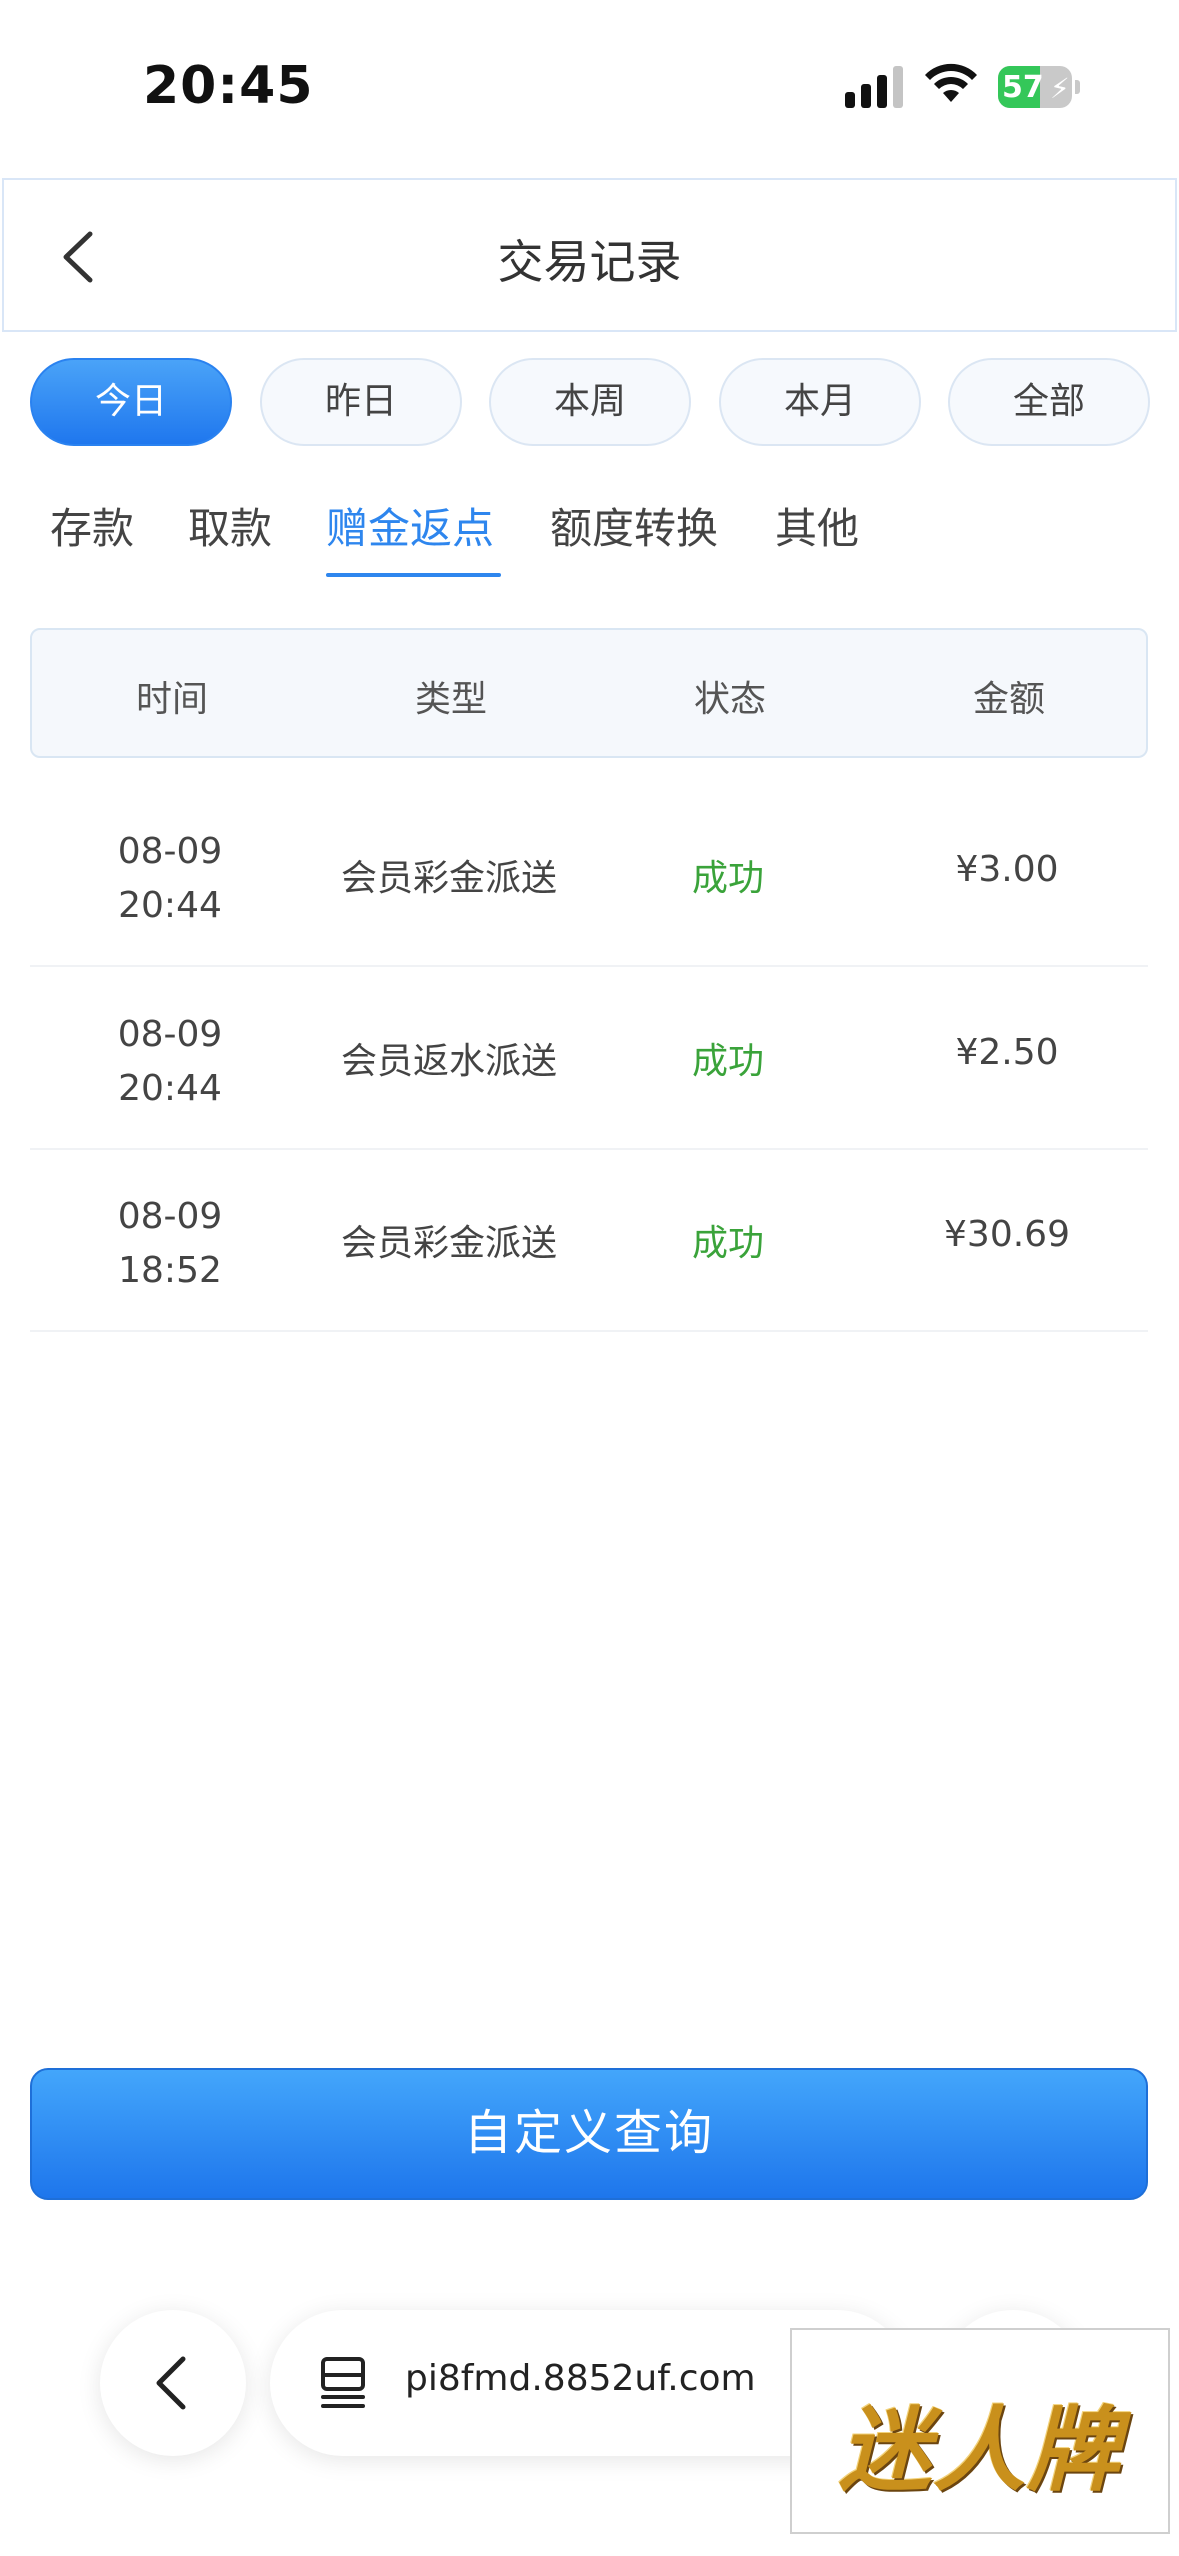  Describe the element at coordinates (1007, 869) in the screenshot. I see `row-amount: ¥3.00` at that location.